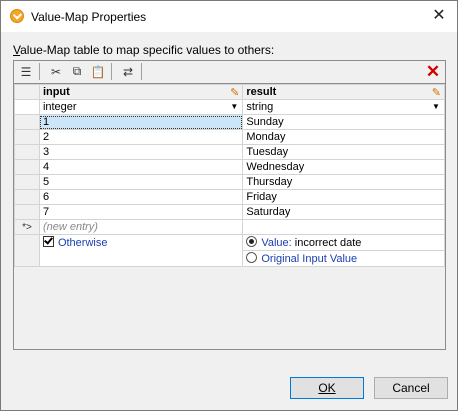  I want to click on ok-button: OK, so click(327, 388).